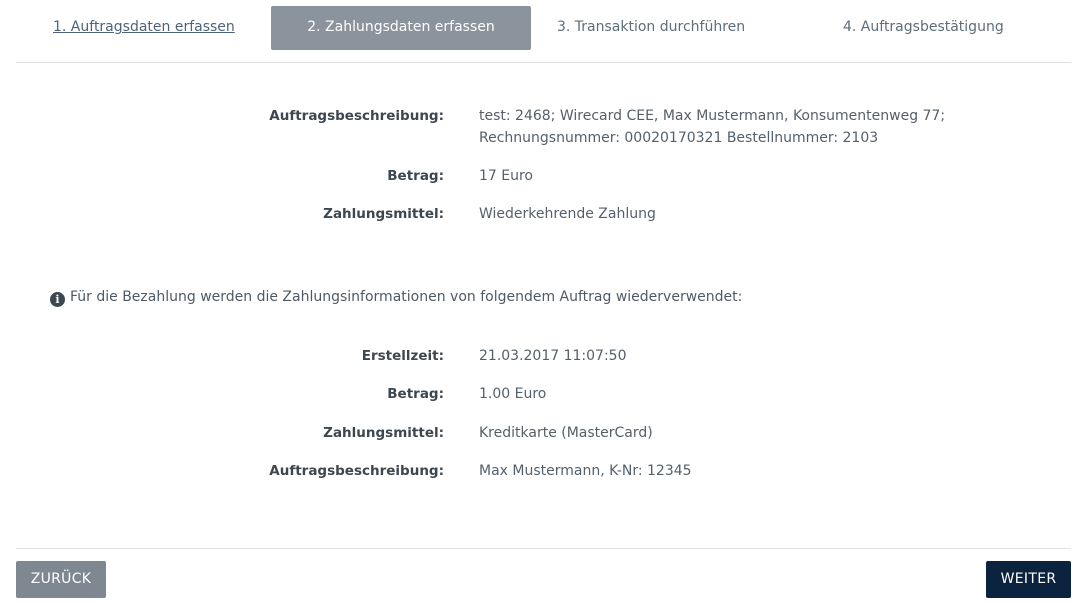 The width and height of the screenshot is (1079, 603). What do you see at coordinates (356, 471) in the screenshot?
I see `previous-description-label: Auftragsbeschreibung:` at bounding box center [356, 471].